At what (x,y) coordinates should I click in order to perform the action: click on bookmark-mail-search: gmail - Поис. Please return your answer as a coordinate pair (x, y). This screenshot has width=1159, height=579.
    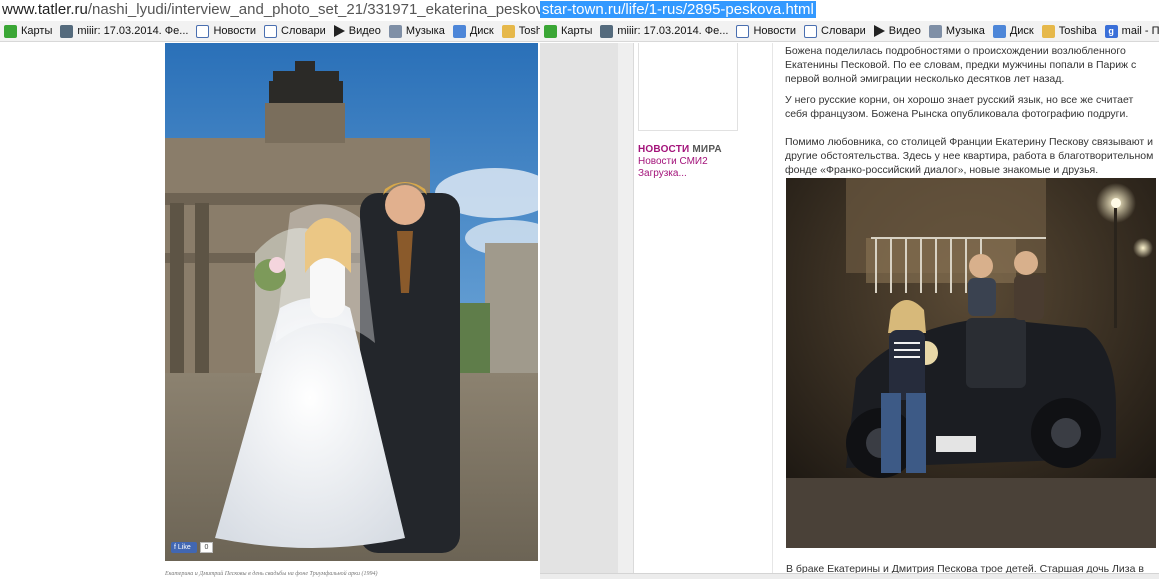
    Looking at the image, I should click on (1131, 31).